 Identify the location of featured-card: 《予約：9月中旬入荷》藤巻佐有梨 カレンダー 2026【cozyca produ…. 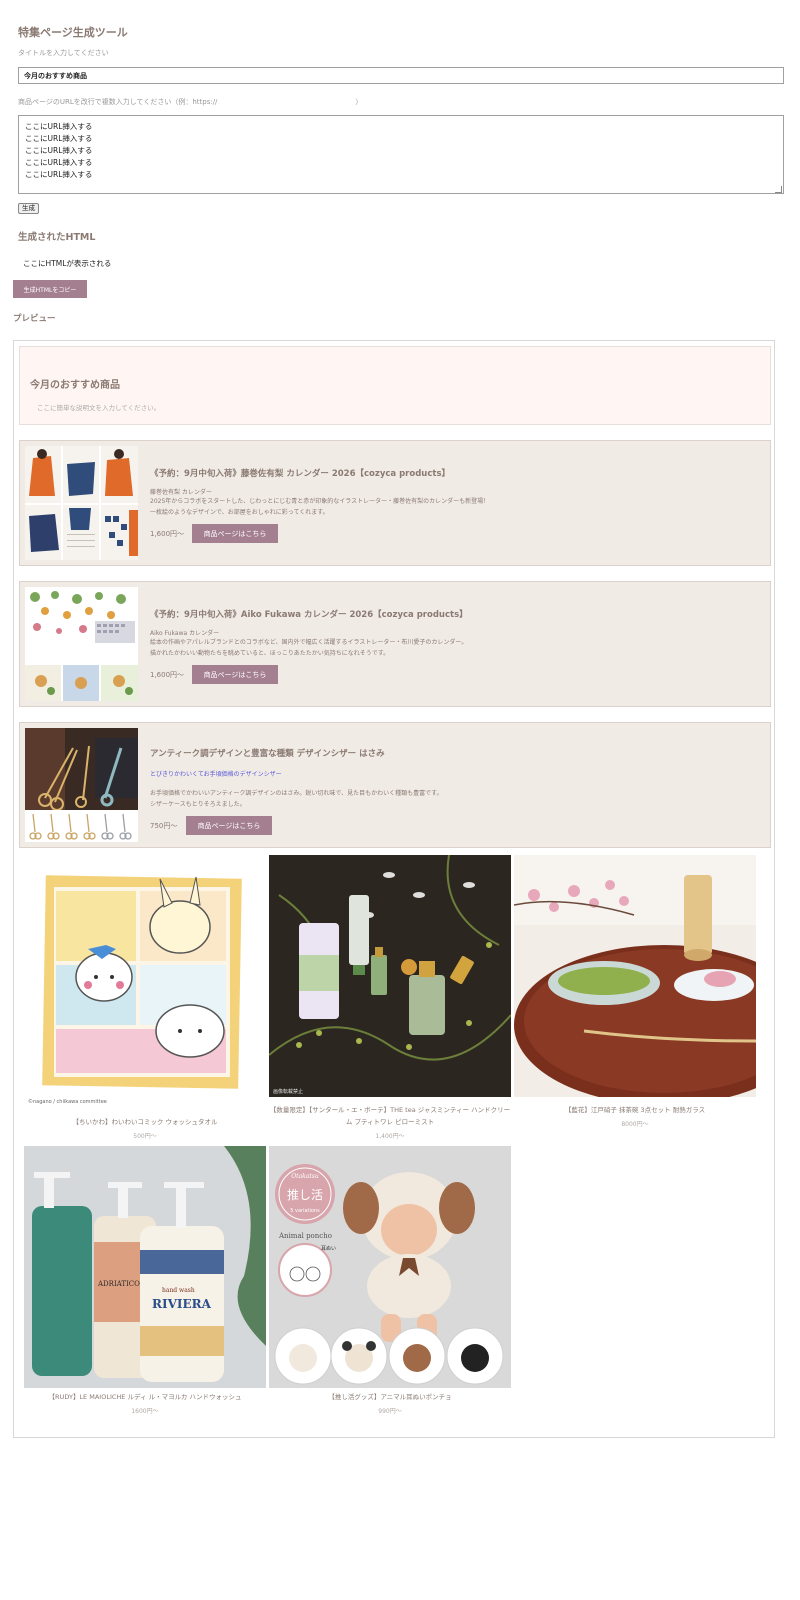
(395, 503).